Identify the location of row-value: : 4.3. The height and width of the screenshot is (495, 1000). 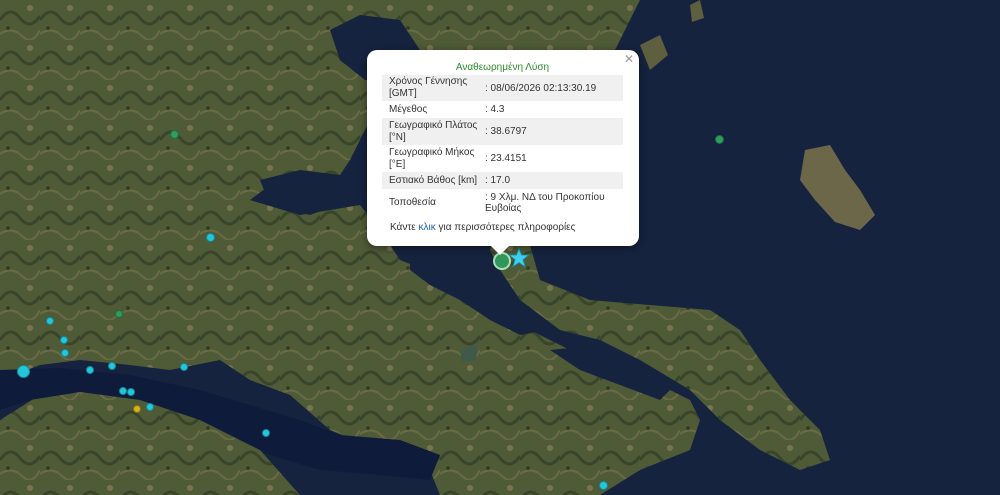
(495, 109).